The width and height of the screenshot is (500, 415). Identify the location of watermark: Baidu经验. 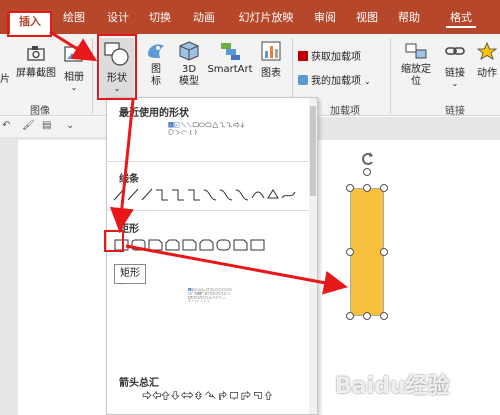
(392, 386).